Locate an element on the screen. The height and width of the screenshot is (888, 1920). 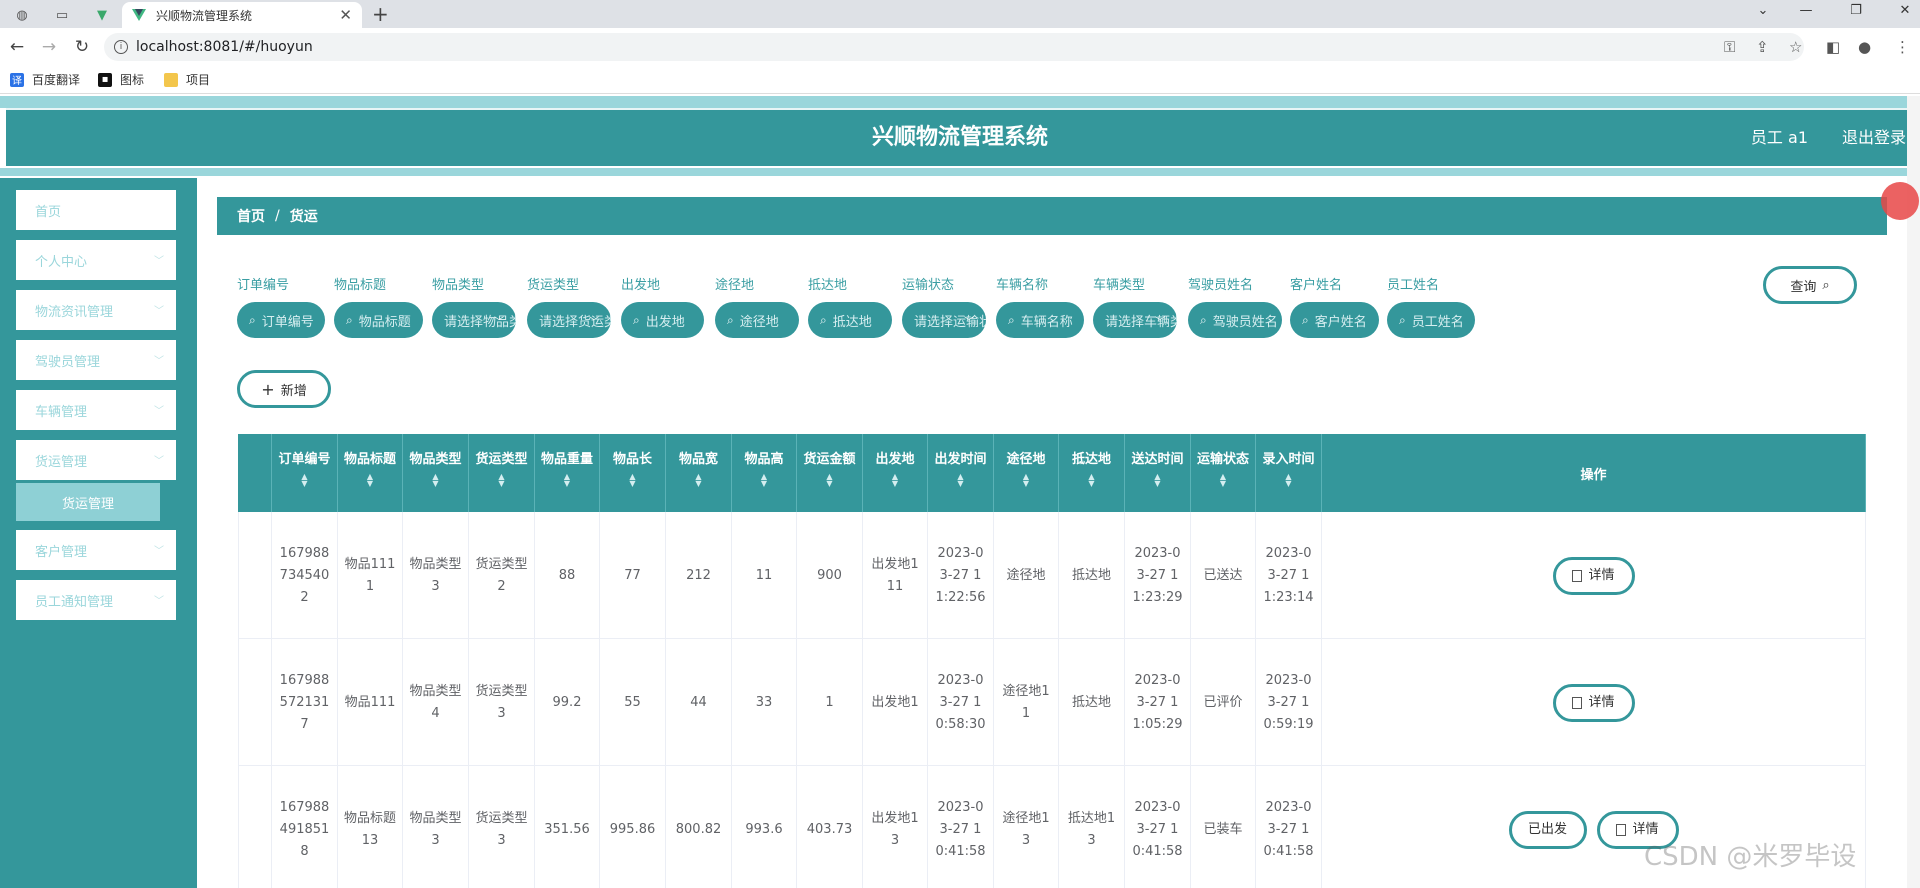
new-tab-icon: + is located at coordinates (380, 14).